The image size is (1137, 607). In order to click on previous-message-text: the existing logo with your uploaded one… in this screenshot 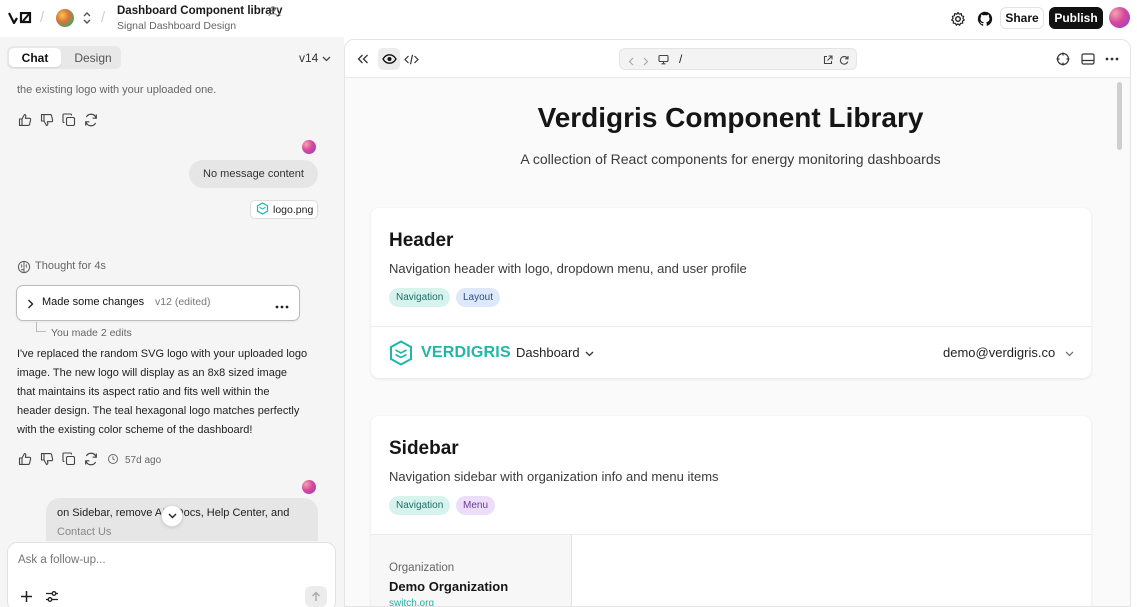, I will do `click(117, 90)`.